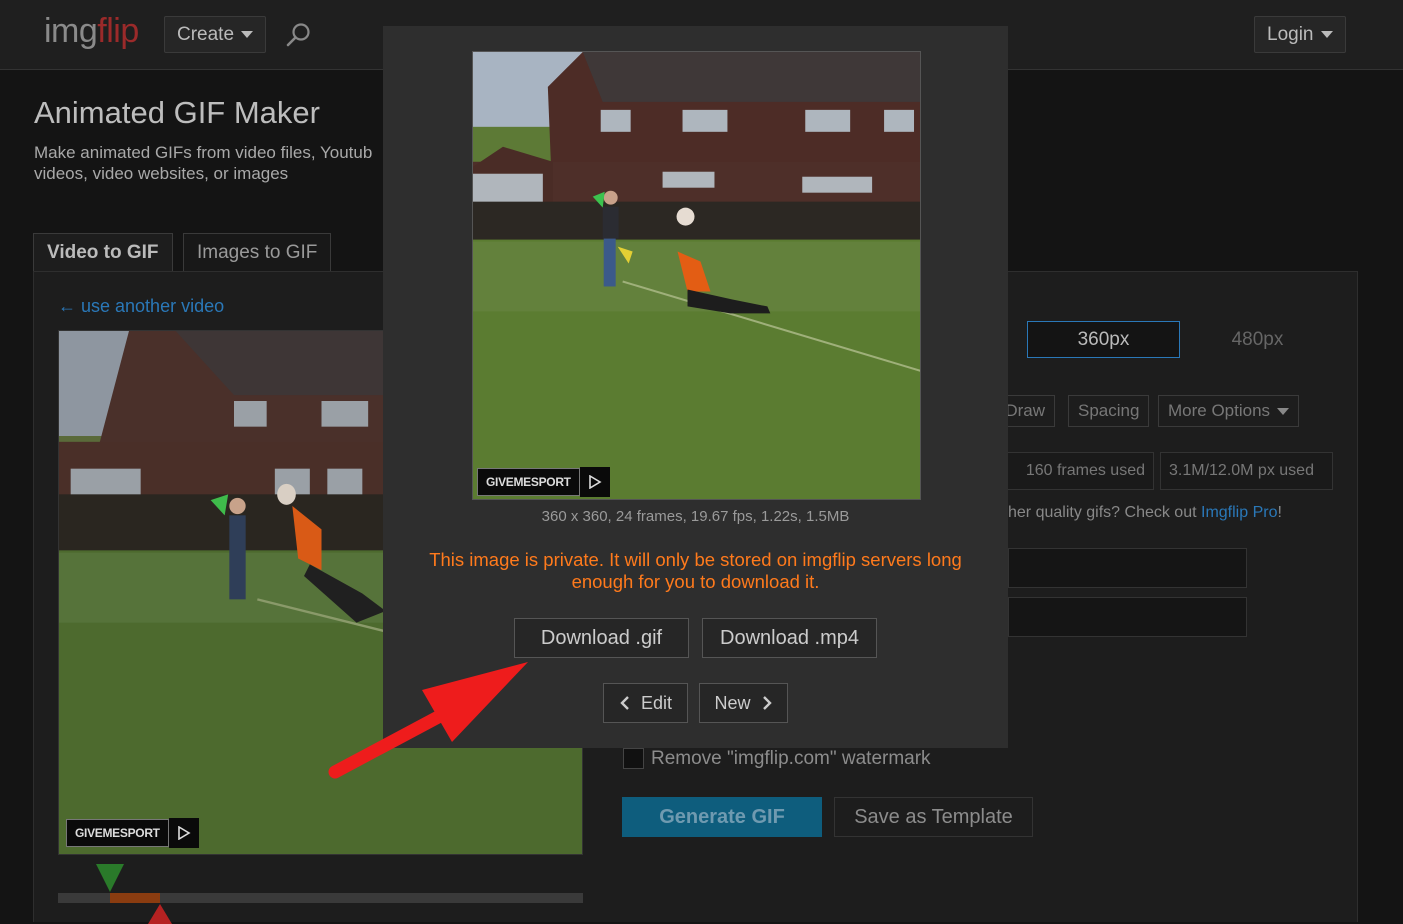  What do you see at coordinates (141, 306) in the screenshot?
I see `use-another-video-link: ← use another video` at bounding box center [141, 306].